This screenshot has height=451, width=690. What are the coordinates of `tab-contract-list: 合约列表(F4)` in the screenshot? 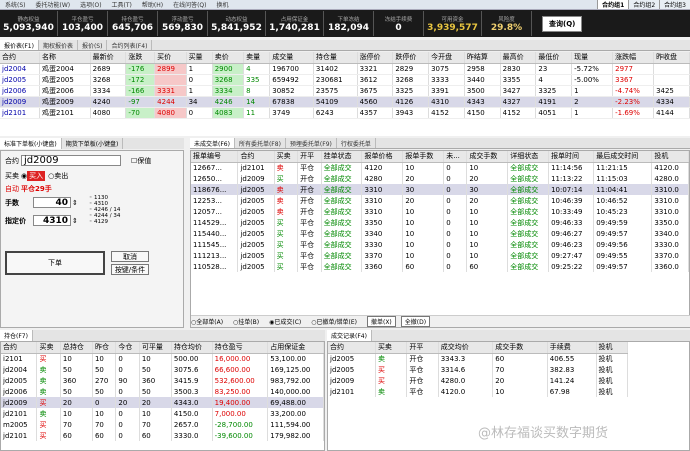 It's located at (130, 45).